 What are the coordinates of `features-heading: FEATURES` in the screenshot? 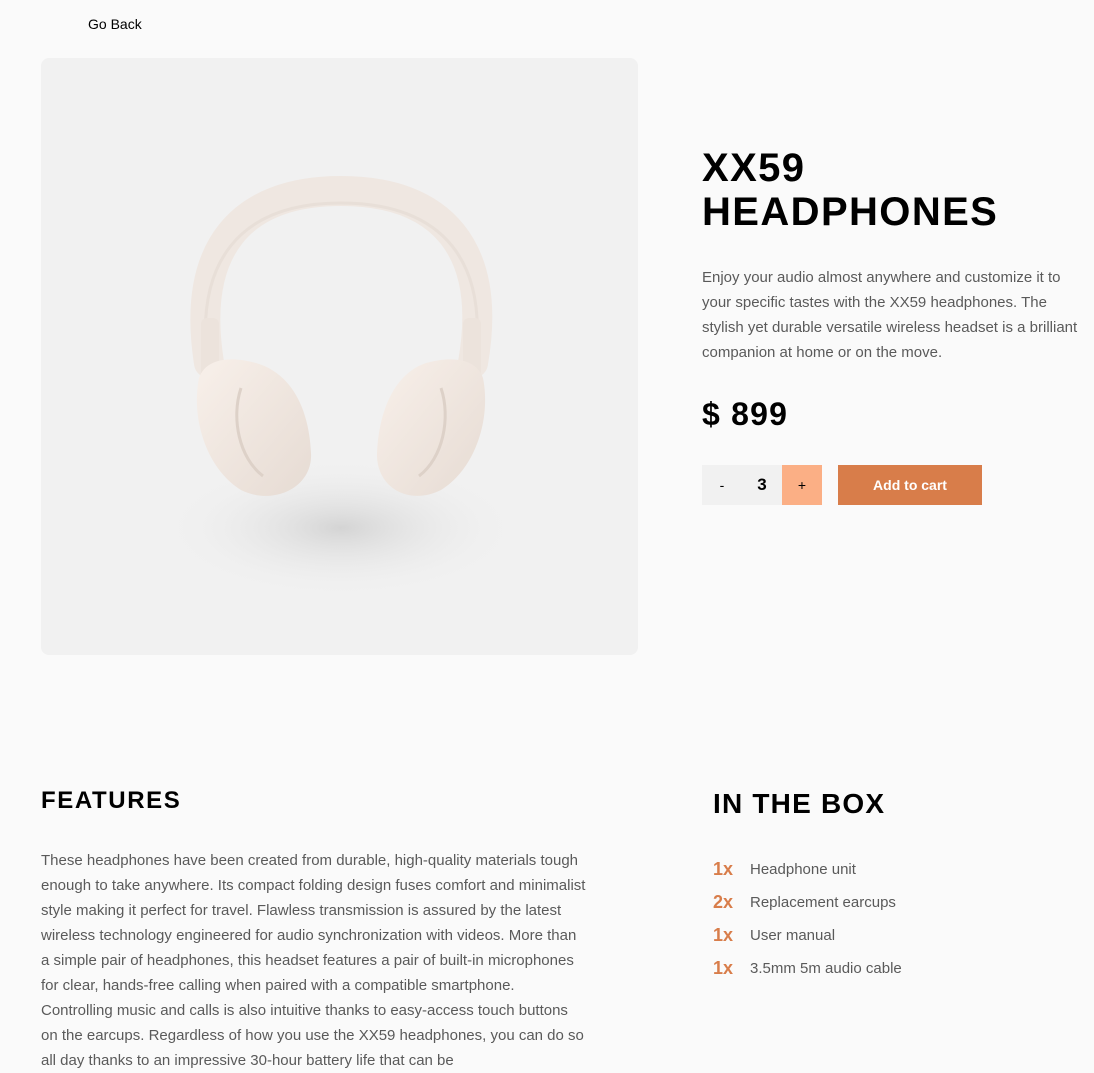 It's located at (111, 800).